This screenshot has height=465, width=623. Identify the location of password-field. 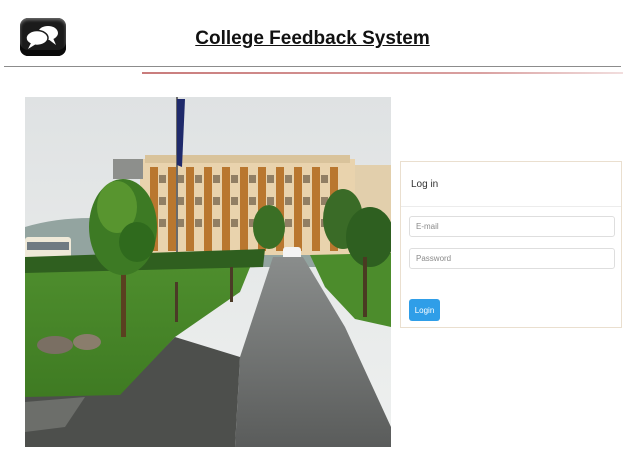
(512, 258).